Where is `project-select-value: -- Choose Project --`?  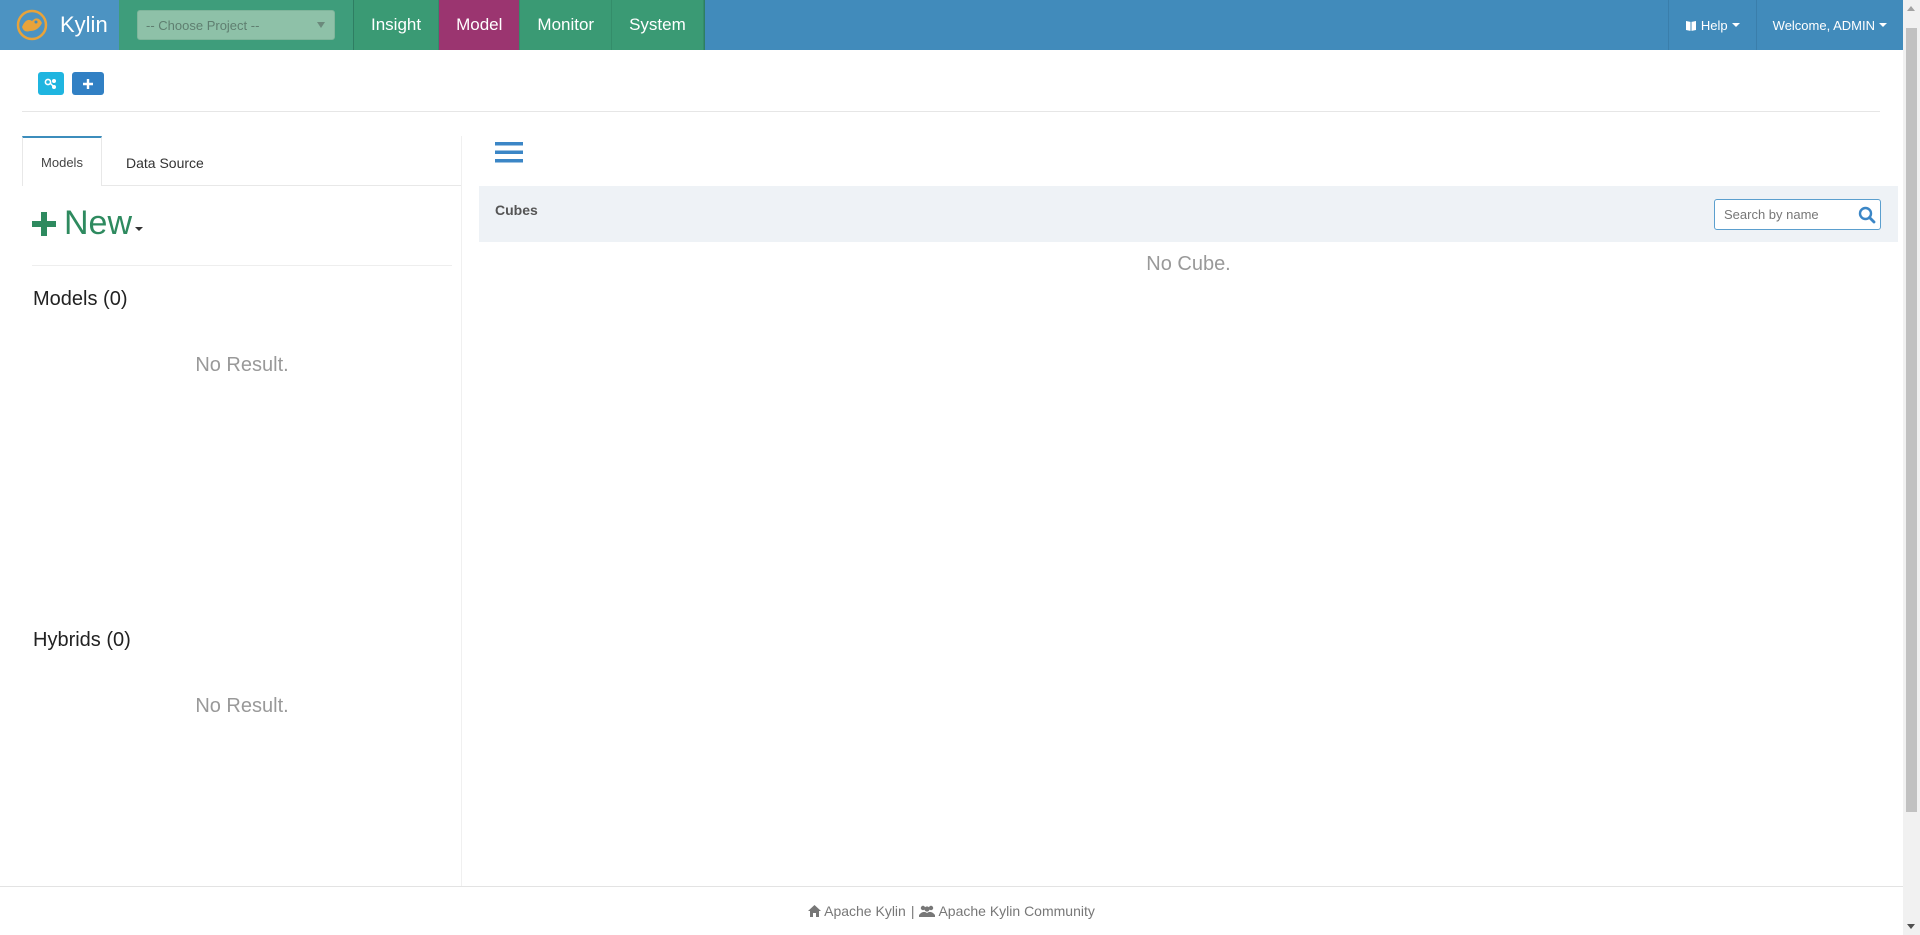 project-select-value: -- Choose Project -- is located at coordinates (203, 25).